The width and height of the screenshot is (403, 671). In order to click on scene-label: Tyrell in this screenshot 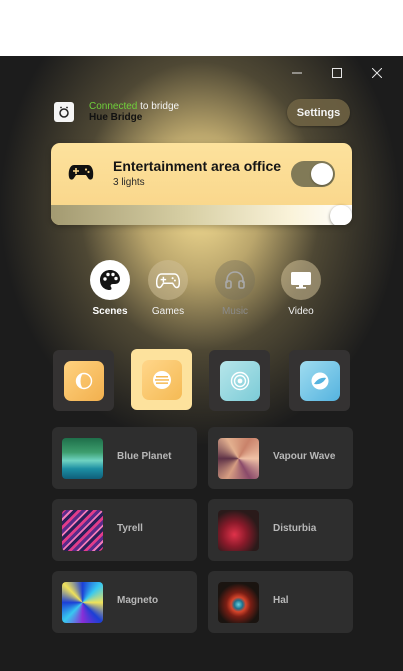, I will do `click(130, 528)`.